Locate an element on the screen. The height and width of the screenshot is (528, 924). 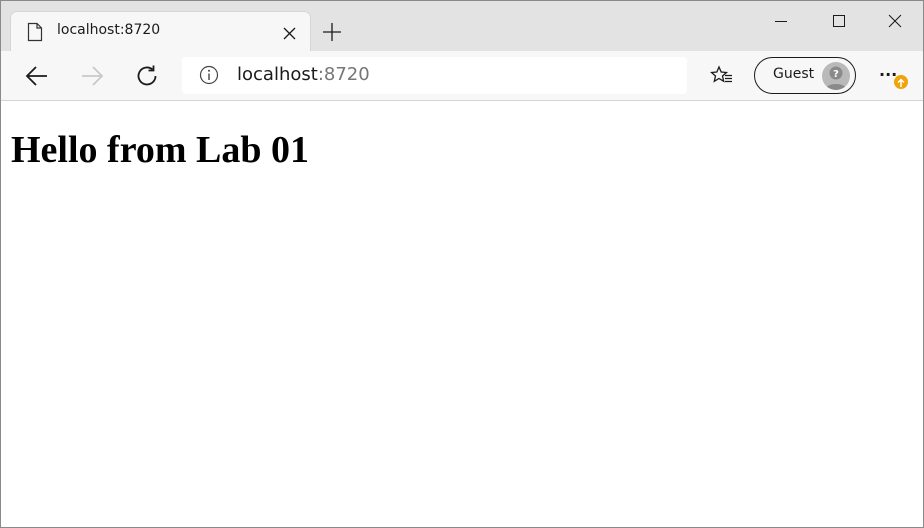
settings-menu-button: ··· is located at coordinates (894, 77).